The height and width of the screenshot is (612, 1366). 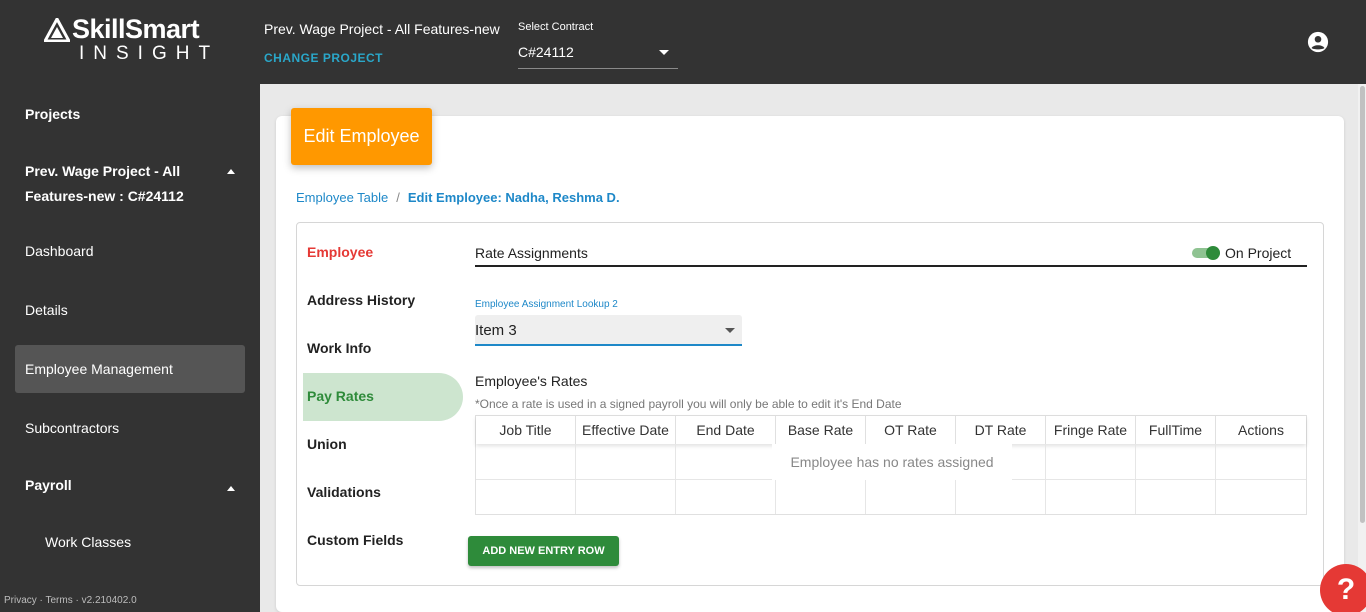 What do you see at coordinates (361, 136) in the screenshot?
I see `page-title: Edit Employee` at bounding box center [361, 136].